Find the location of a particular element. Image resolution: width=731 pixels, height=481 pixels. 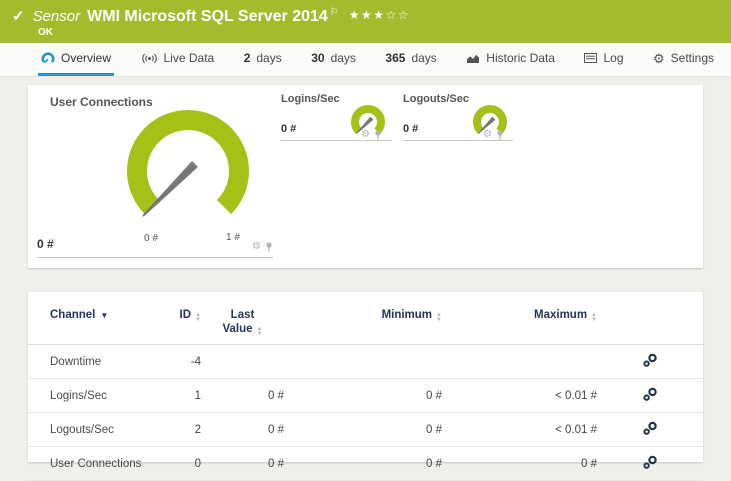

mini-gauge-logins-actions: ⚙ is located at coordinates (371, 135).